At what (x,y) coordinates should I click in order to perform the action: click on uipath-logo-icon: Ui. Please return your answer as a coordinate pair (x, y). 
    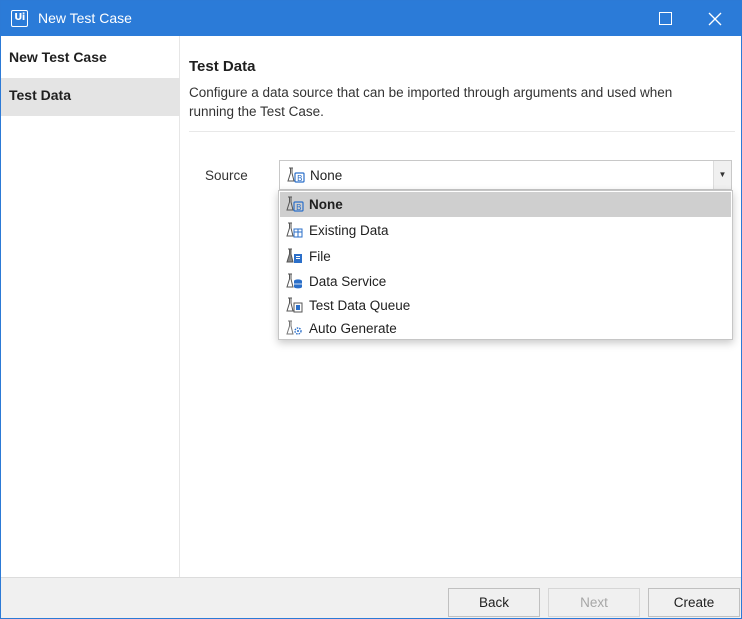
    Looking at the image, I should click on (19, 18).